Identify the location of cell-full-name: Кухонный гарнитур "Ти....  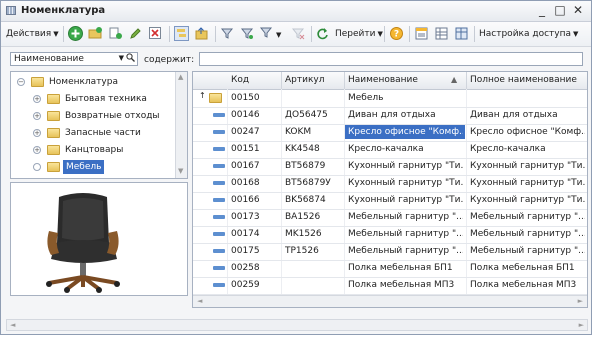
(527, 166).